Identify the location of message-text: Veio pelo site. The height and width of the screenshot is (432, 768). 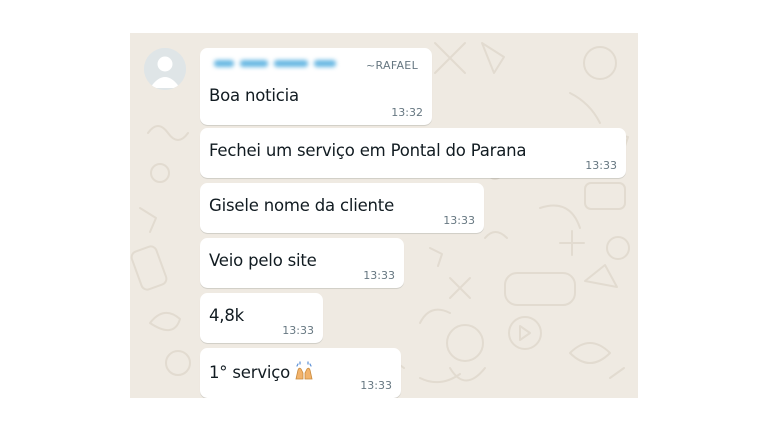
(263, 260).